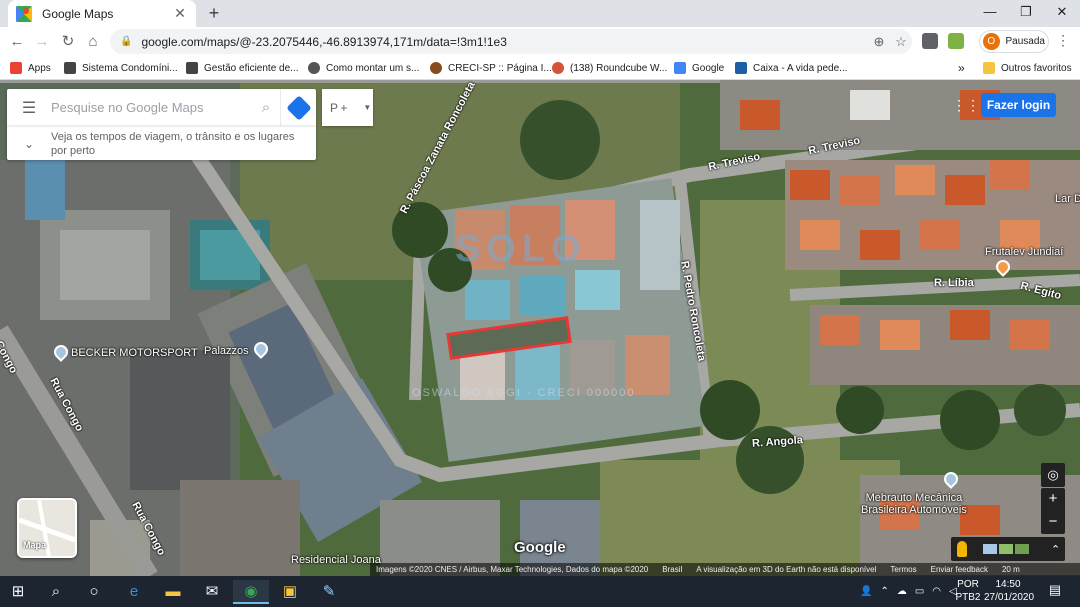  Describe the element at coordinates (1055, 591) in the screenshot. I see `notification-center-icon: ▤` at that location.